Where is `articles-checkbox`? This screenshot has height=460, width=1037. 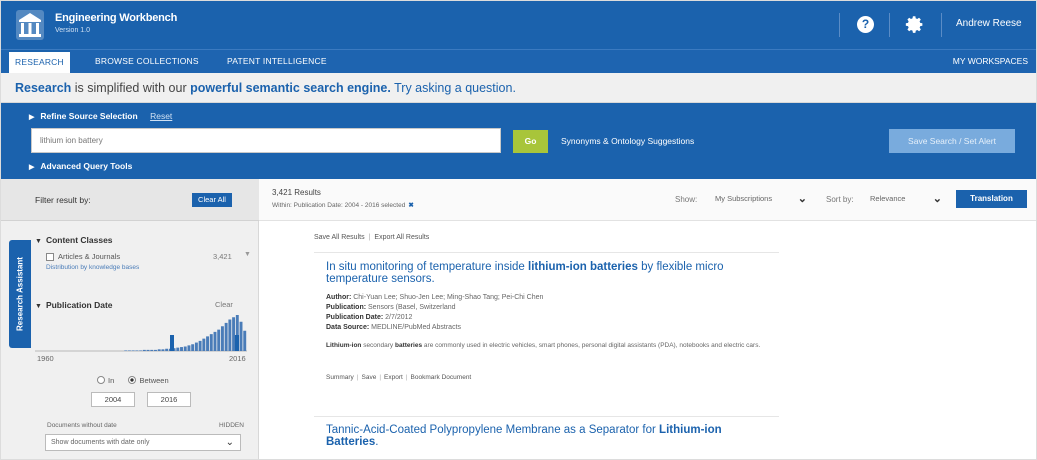 articles-checkbox is located at coordinates (50, 257).